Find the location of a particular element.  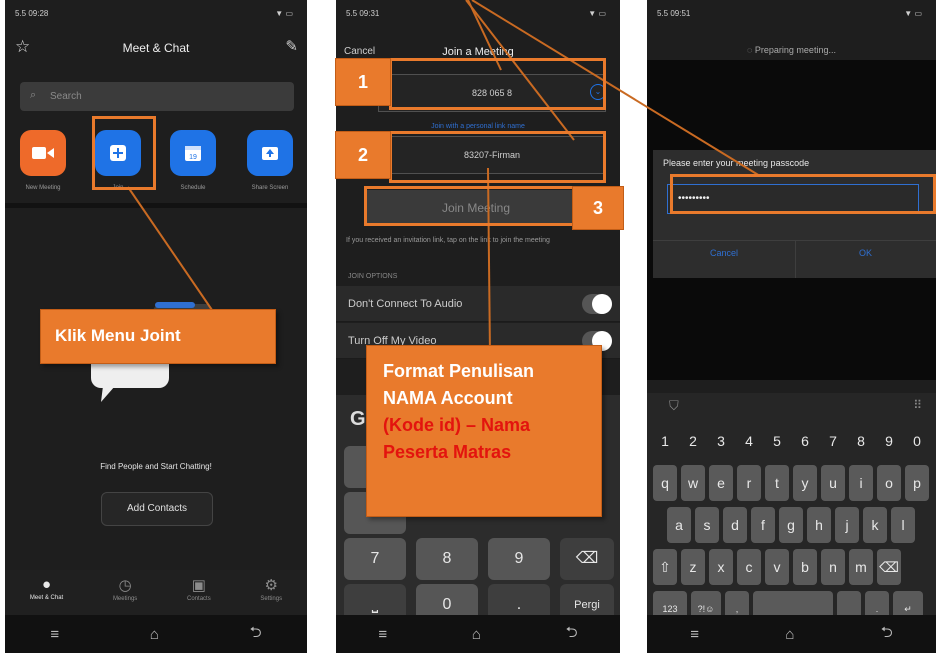

klik-menu-callout: Klik Menu Joint is located at coordinates (158, 336).